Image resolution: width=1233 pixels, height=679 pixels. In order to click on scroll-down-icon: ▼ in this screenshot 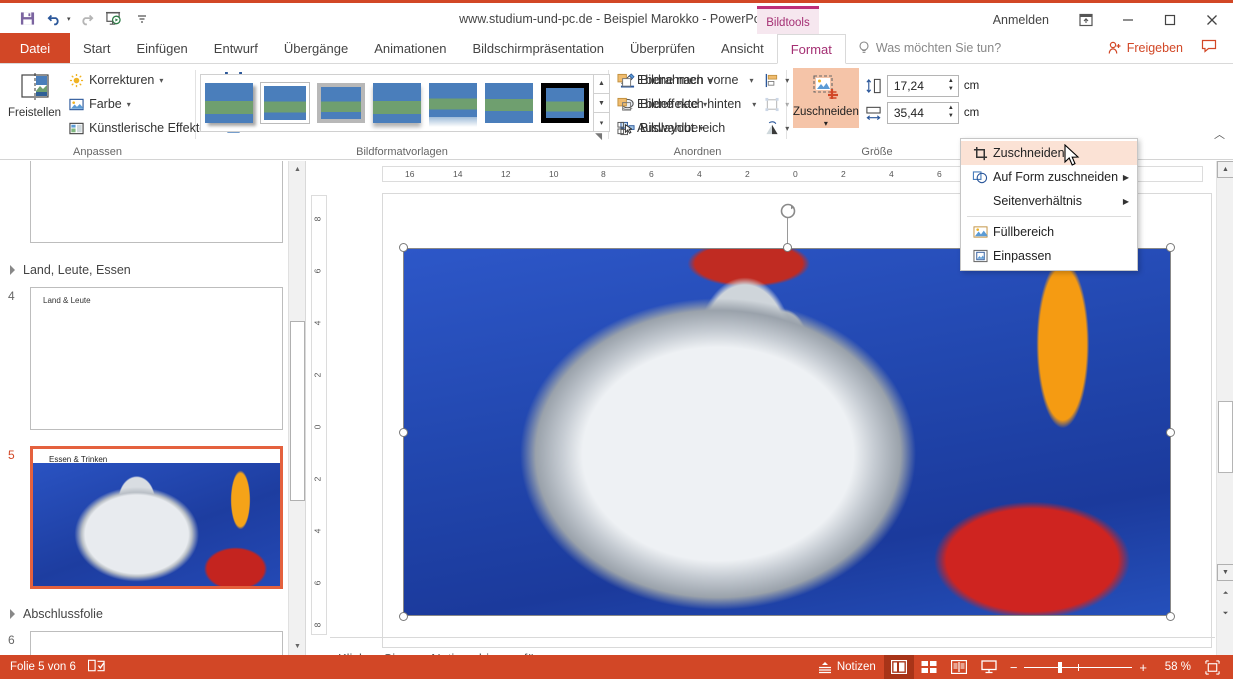, I will do `click(1225, 572)`.